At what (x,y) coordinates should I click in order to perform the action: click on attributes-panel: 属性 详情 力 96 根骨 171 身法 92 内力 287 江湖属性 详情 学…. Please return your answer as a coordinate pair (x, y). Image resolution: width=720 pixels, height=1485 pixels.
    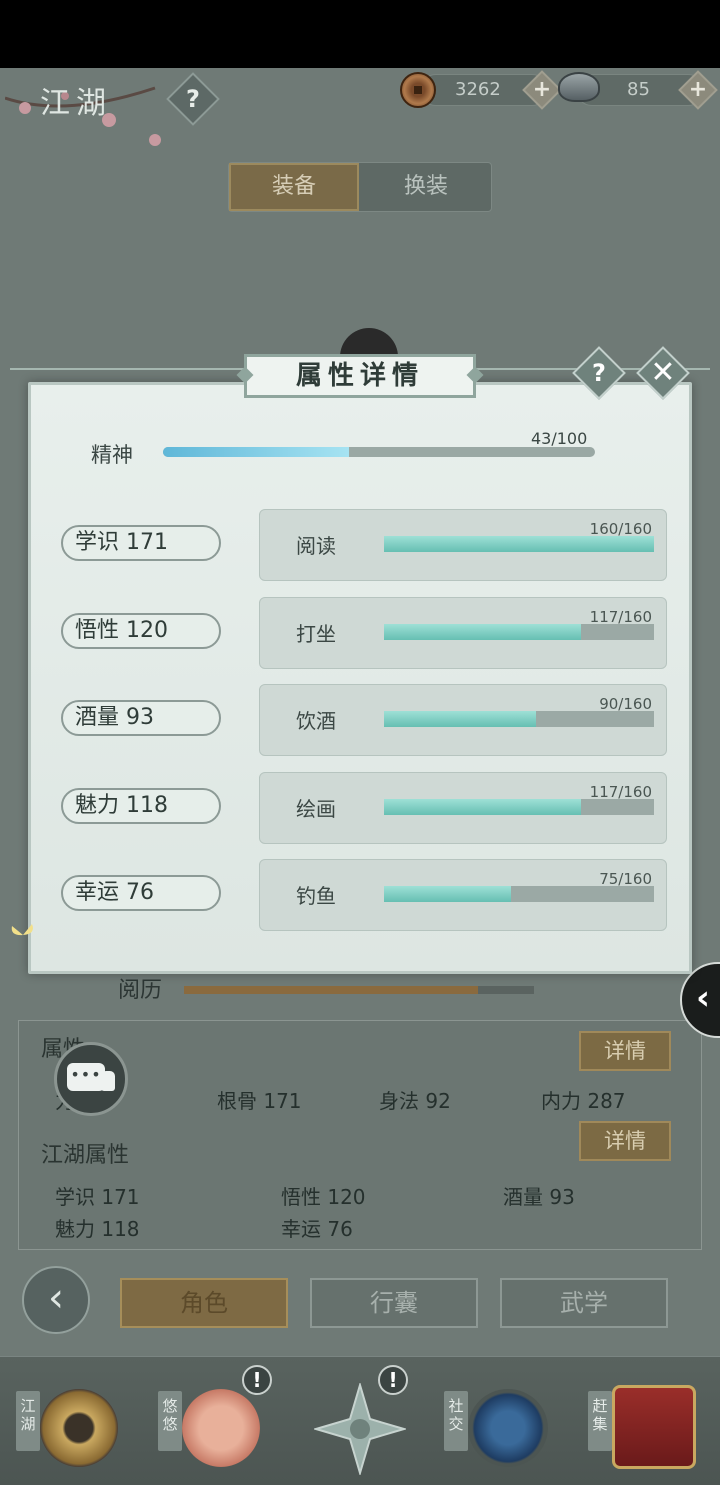
    Looking at the image, I should click on (360, 1135).